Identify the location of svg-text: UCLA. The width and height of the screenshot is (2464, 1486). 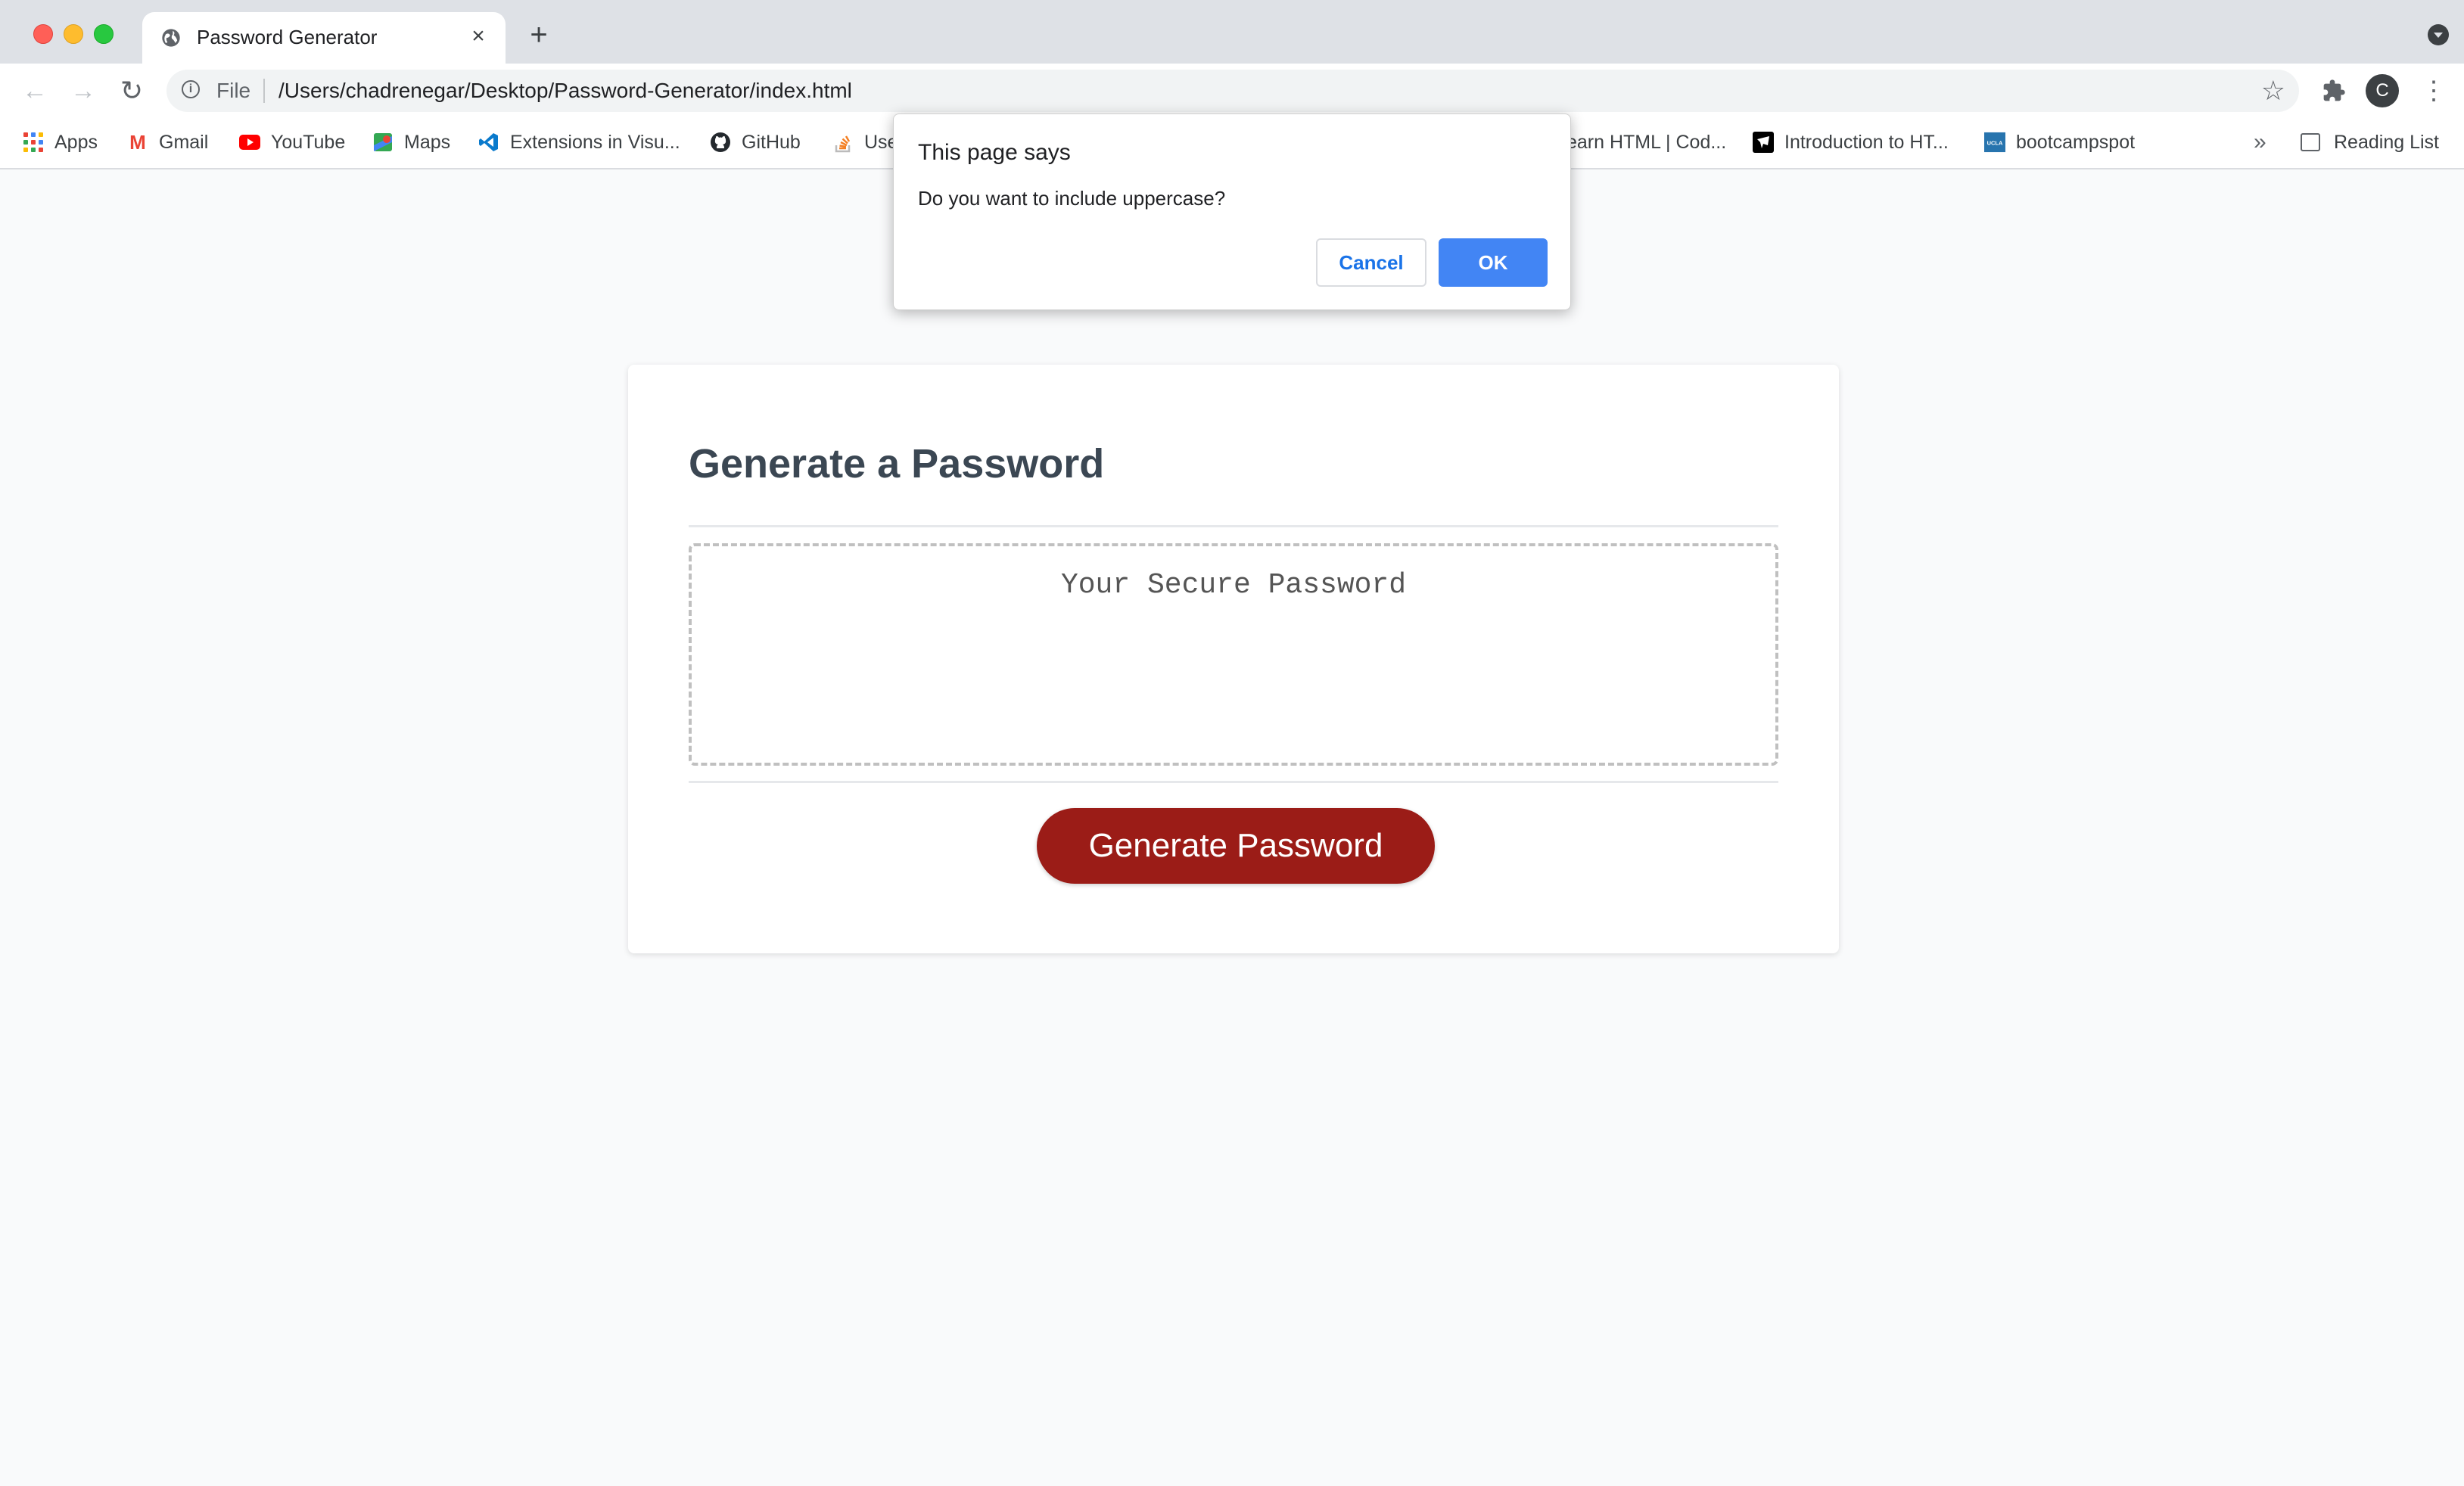
(1995, 143).